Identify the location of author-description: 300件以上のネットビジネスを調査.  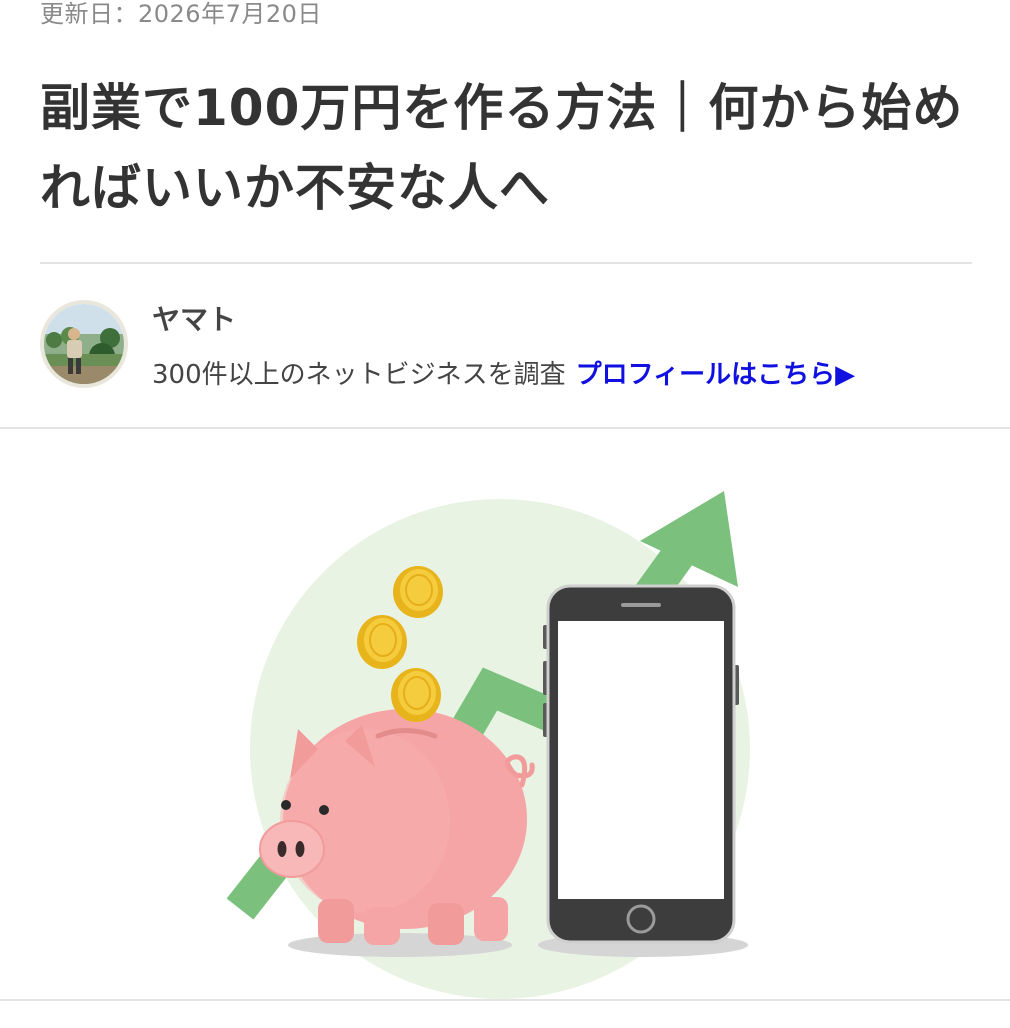
(359, 375).